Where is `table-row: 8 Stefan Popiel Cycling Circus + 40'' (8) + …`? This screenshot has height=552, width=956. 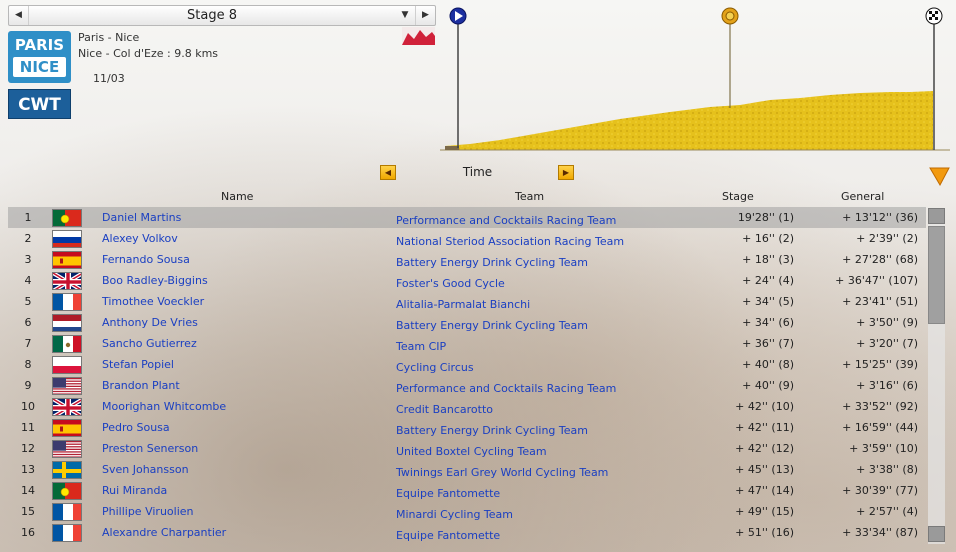 table-row: 8 Stefan Popiel Cycling Circus + 40'' (8) + … is located at coordinates (467, 364).